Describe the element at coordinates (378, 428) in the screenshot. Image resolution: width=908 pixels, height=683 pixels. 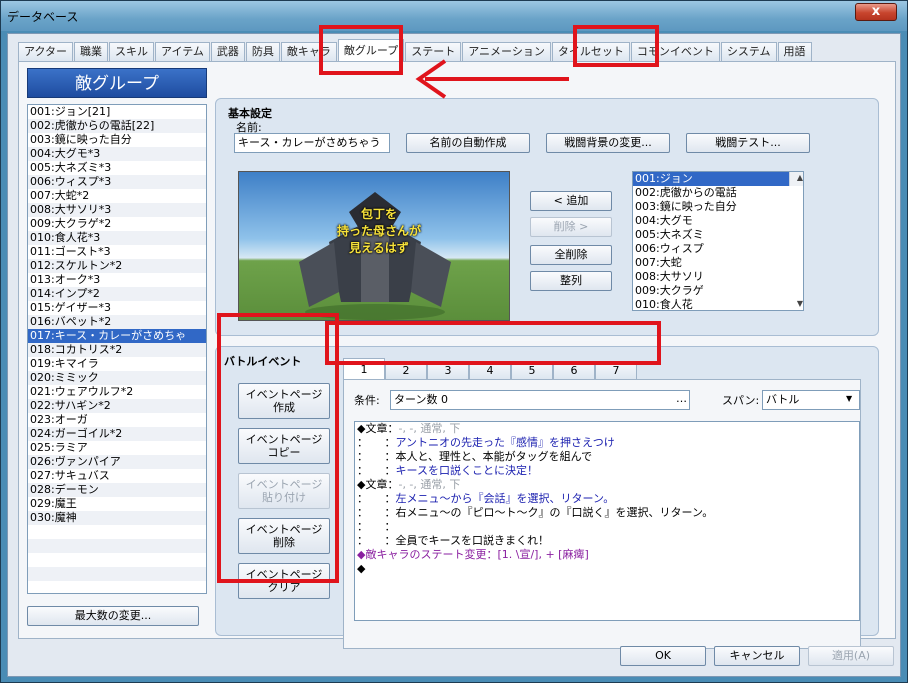
I see `command-prefix: ◆文章：` at that location.